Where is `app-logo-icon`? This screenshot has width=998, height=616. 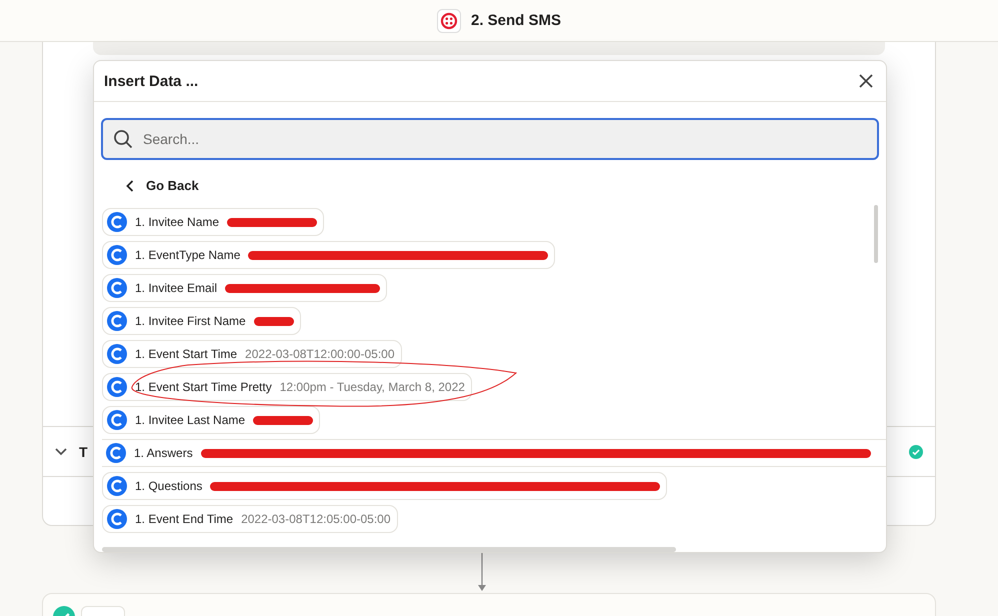
app-logo-icon is located at coordinates (448, 20).